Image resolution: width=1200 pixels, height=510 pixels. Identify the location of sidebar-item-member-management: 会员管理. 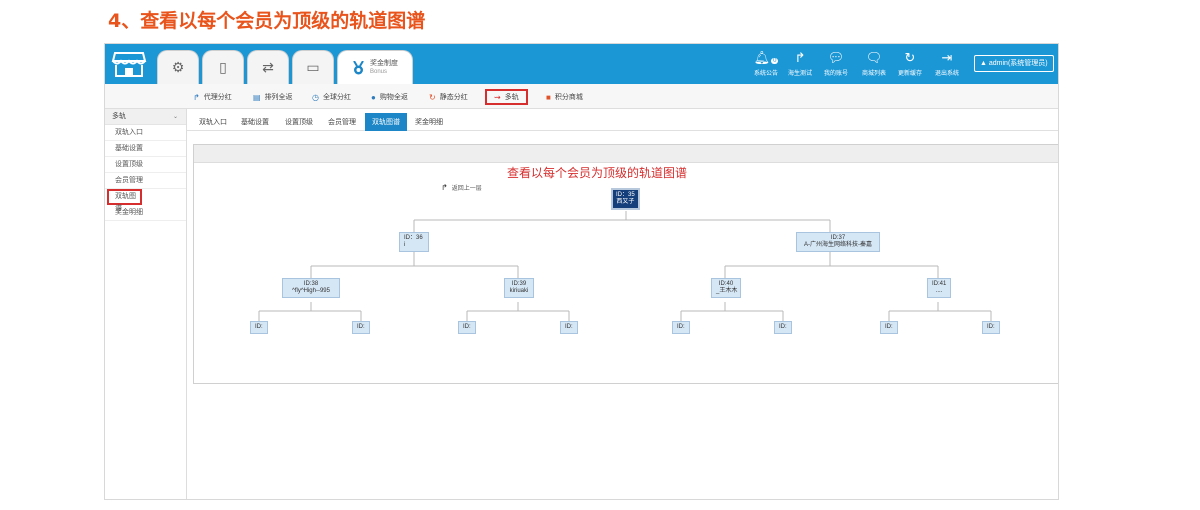
(145, 181).